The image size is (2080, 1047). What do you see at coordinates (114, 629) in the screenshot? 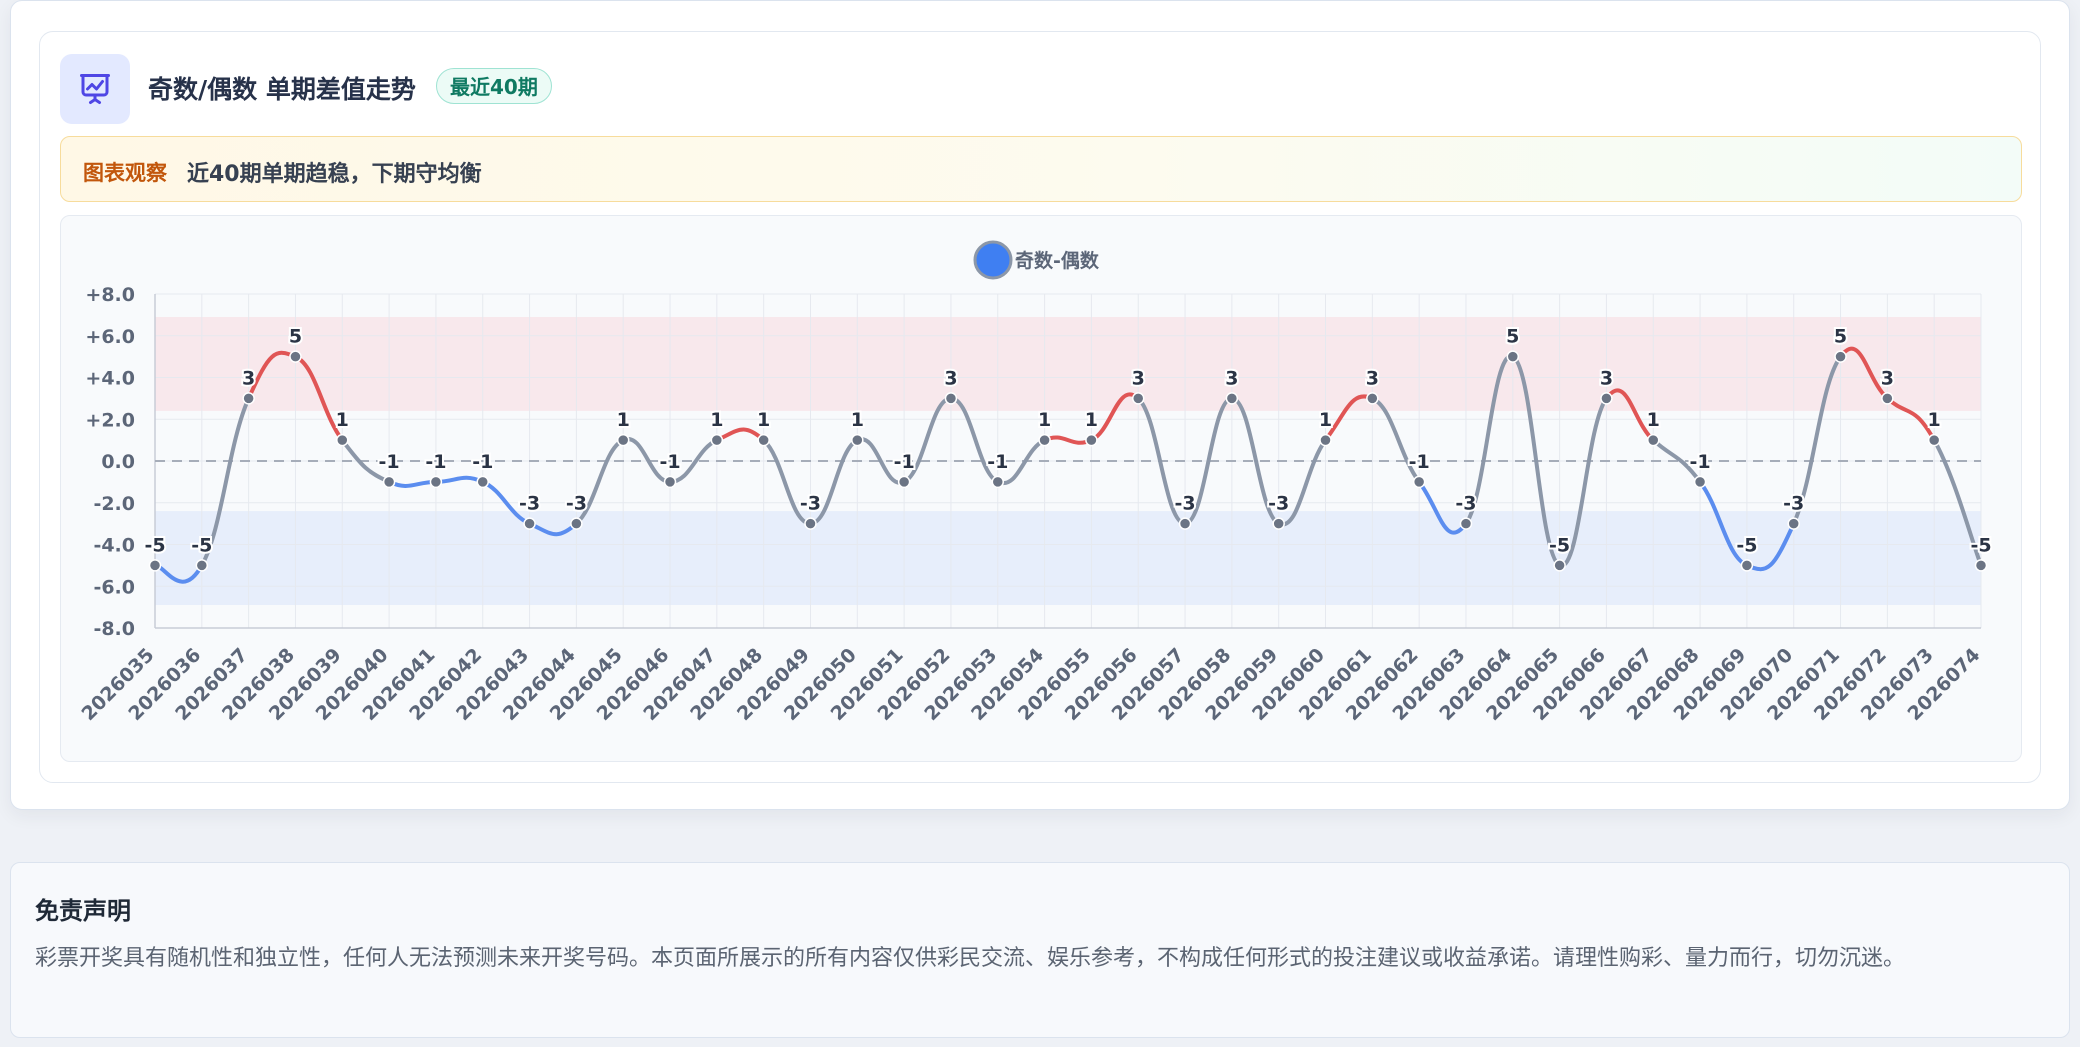
I see `y-tick-label: -8.0` at bounding box center [114, 629].